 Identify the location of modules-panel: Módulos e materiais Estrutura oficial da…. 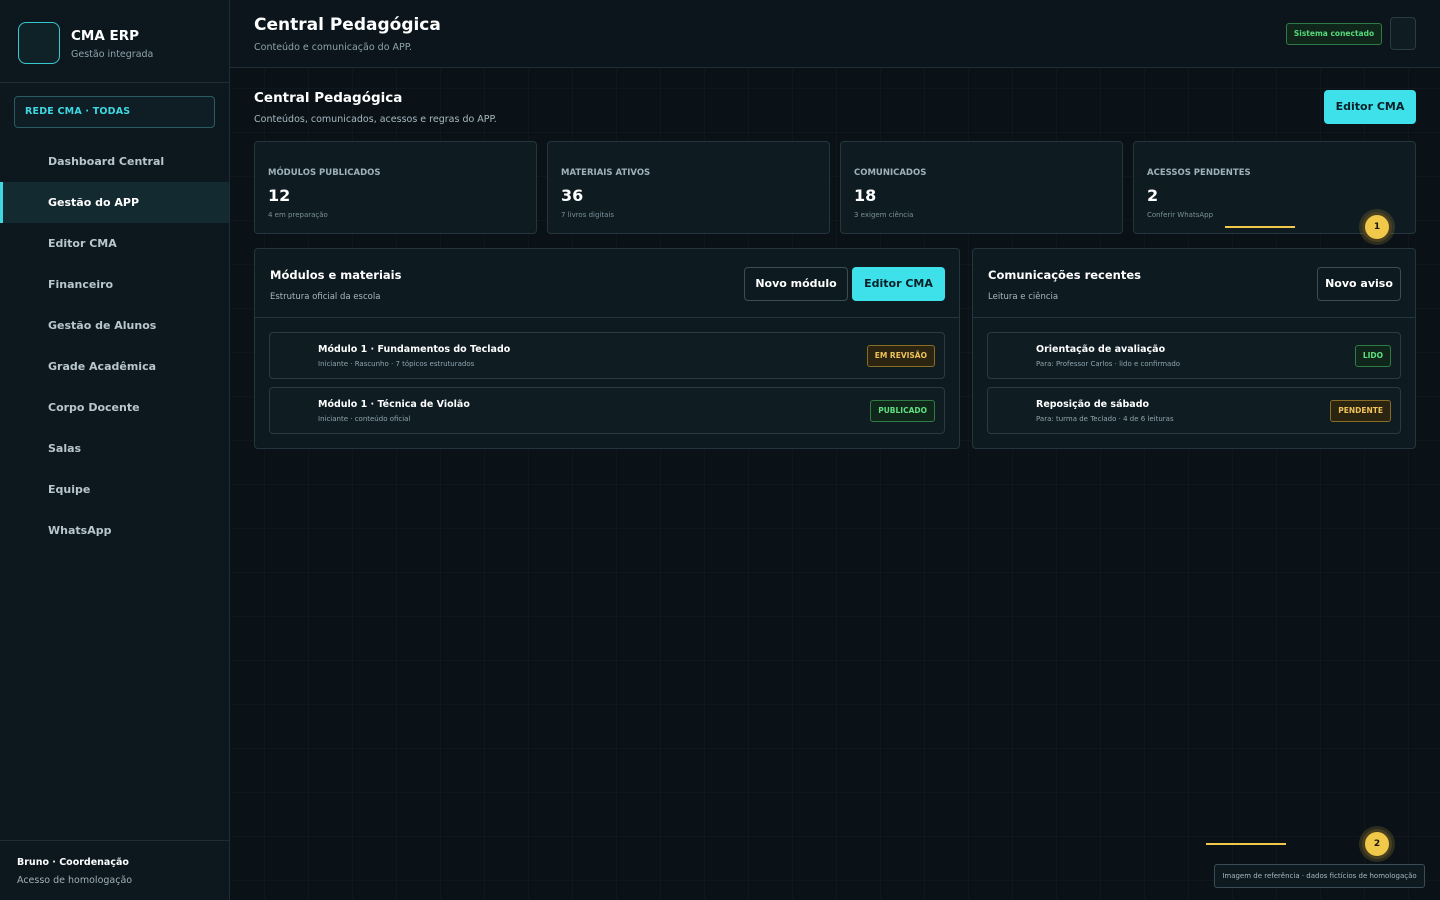
(607, 348).